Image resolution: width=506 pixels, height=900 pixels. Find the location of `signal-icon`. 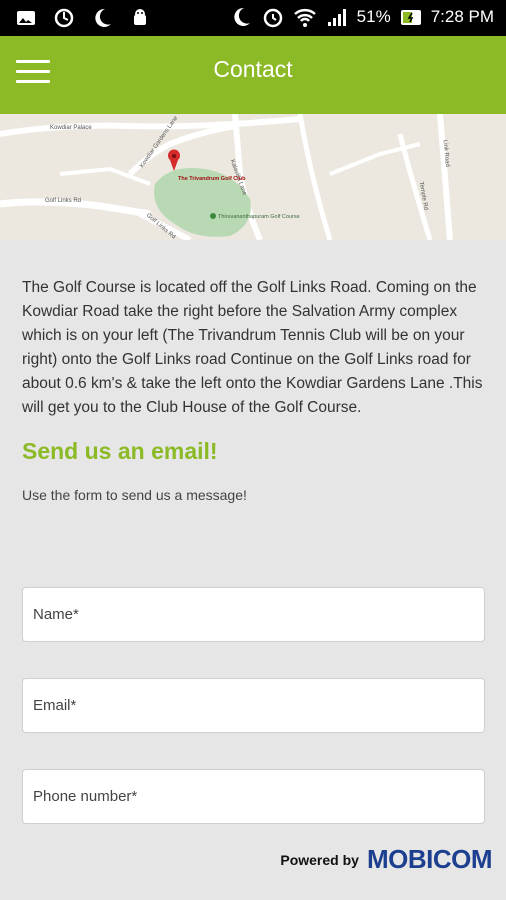

signal-icon is located at coordinates (336, 17).